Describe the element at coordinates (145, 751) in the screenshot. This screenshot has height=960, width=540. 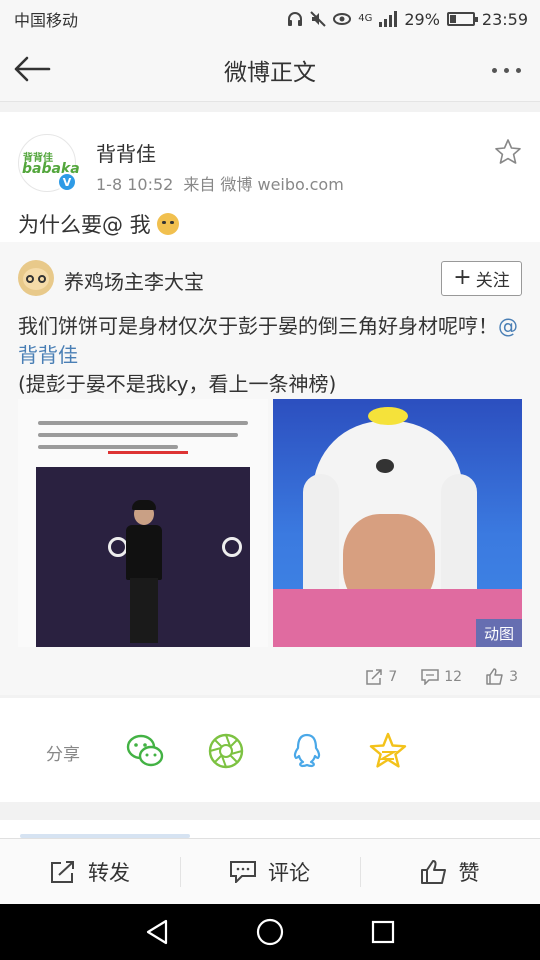
I see `wechat-icon` at that location.